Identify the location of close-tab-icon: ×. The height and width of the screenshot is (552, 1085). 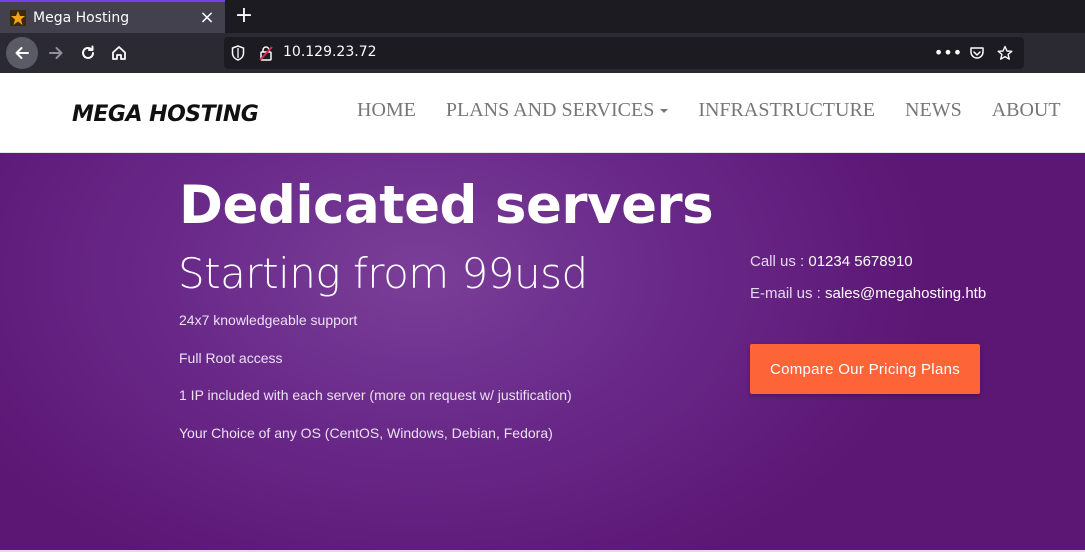
(207, 17).